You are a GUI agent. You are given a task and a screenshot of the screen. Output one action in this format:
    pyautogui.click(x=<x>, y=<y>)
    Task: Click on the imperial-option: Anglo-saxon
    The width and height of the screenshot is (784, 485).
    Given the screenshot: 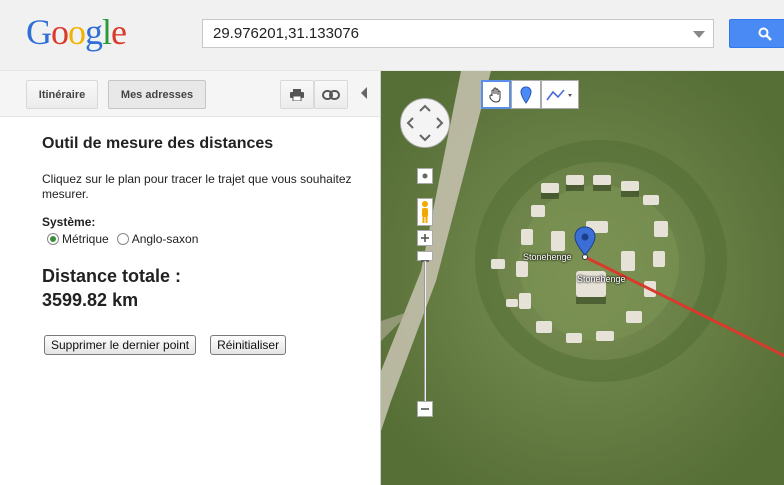 What is the action you would take?
    pyautogui.click(x=157, y=239)
    